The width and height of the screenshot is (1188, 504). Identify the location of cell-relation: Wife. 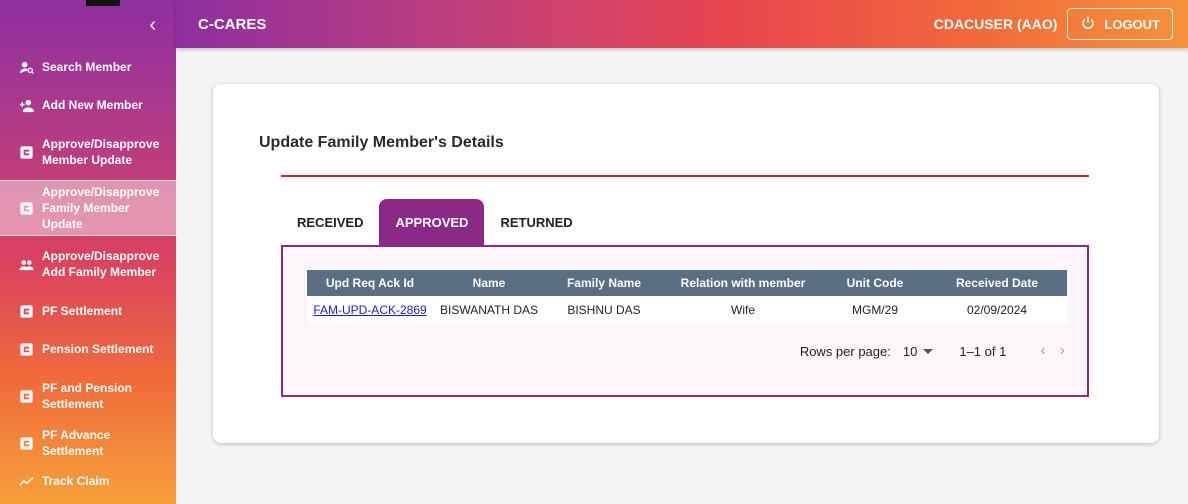
(743, 310).